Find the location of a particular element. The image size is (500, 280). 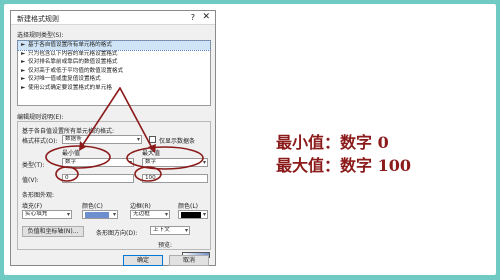

bar-appearance-label: 条形图外观: is located at coordinates (38, 195).